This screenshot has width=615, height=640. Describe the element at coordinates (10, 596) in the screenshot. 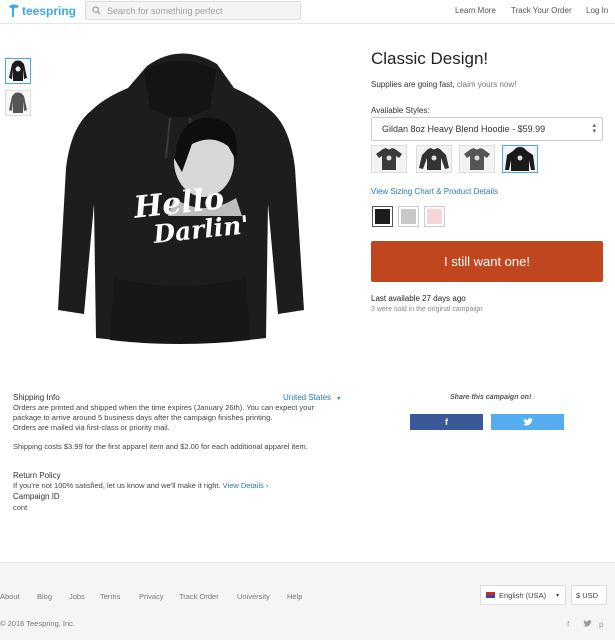

I see `footer-link-about: About` at that location.